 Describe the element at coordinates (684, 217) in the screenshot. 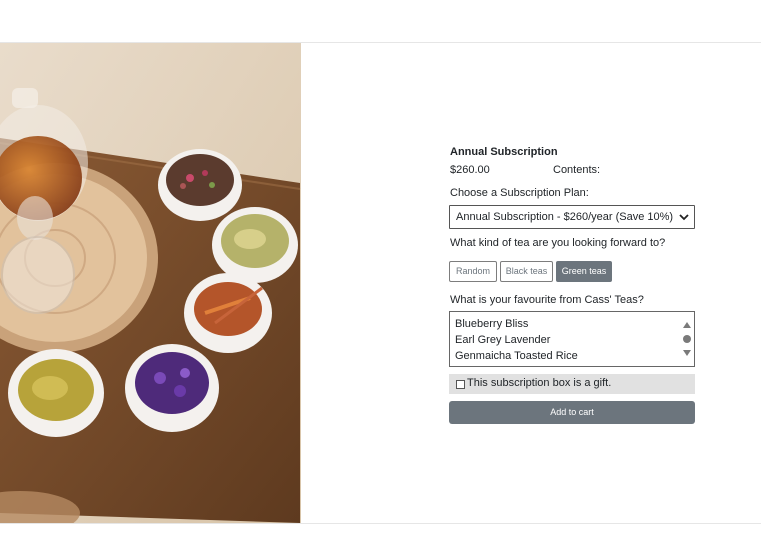

I see `chevron-down-icon` at that location.